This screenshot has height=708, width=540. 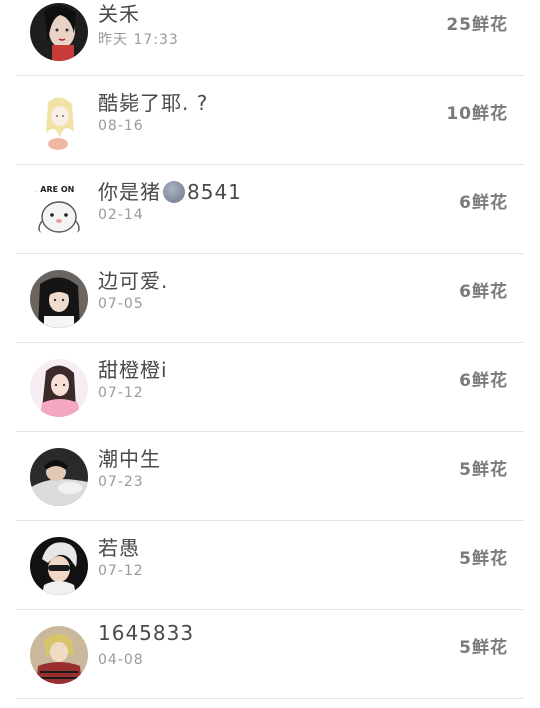 I want to click on user-name: 甜橙橙i, so click(x=133, y=370).